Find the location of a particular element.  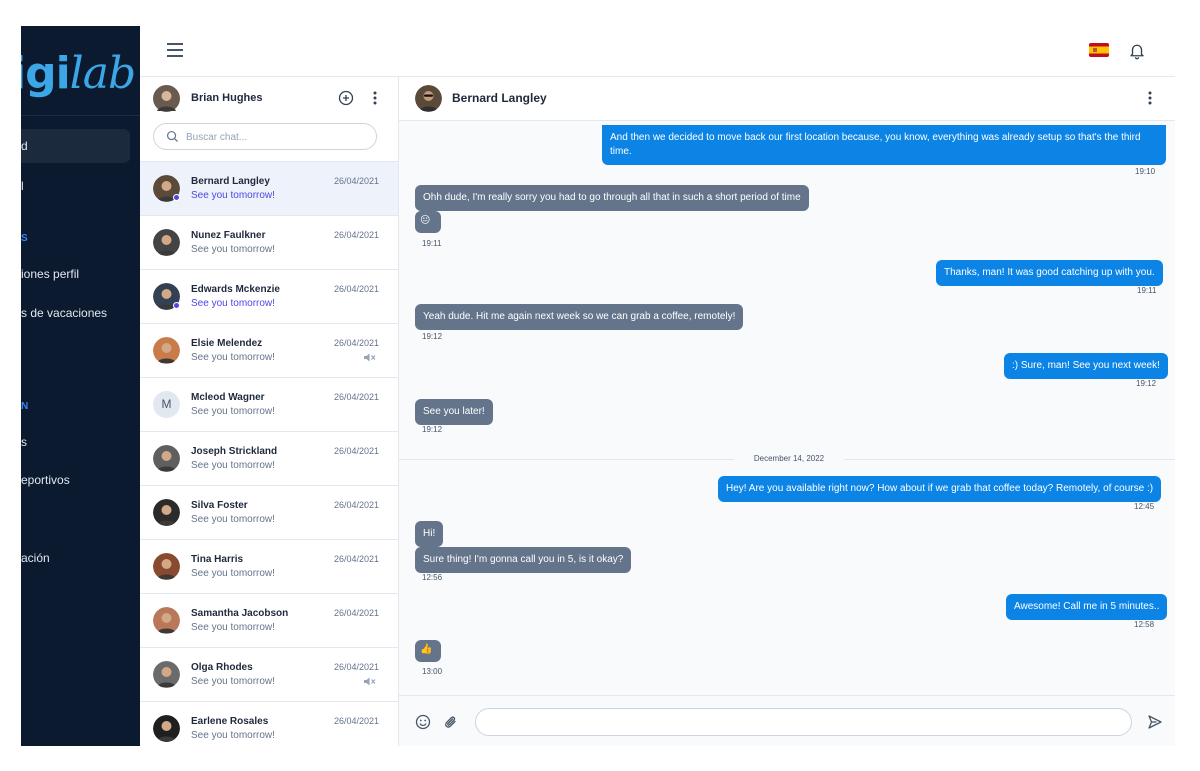

chat-list-item-name: Tina Harris is located at coordinates (217, 559).